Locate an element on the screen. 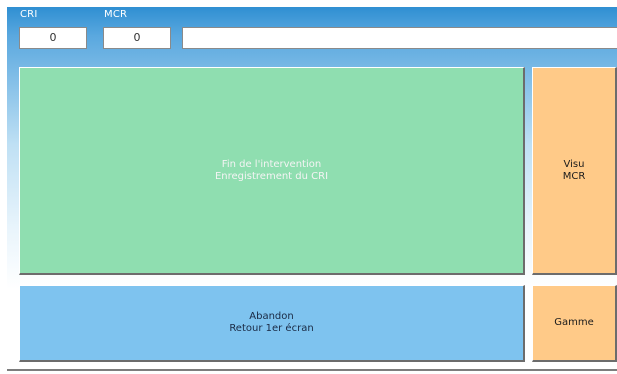 The image size is (617, 374). view-mcr-label-line2: MCR is located at coordinates (574, 176).